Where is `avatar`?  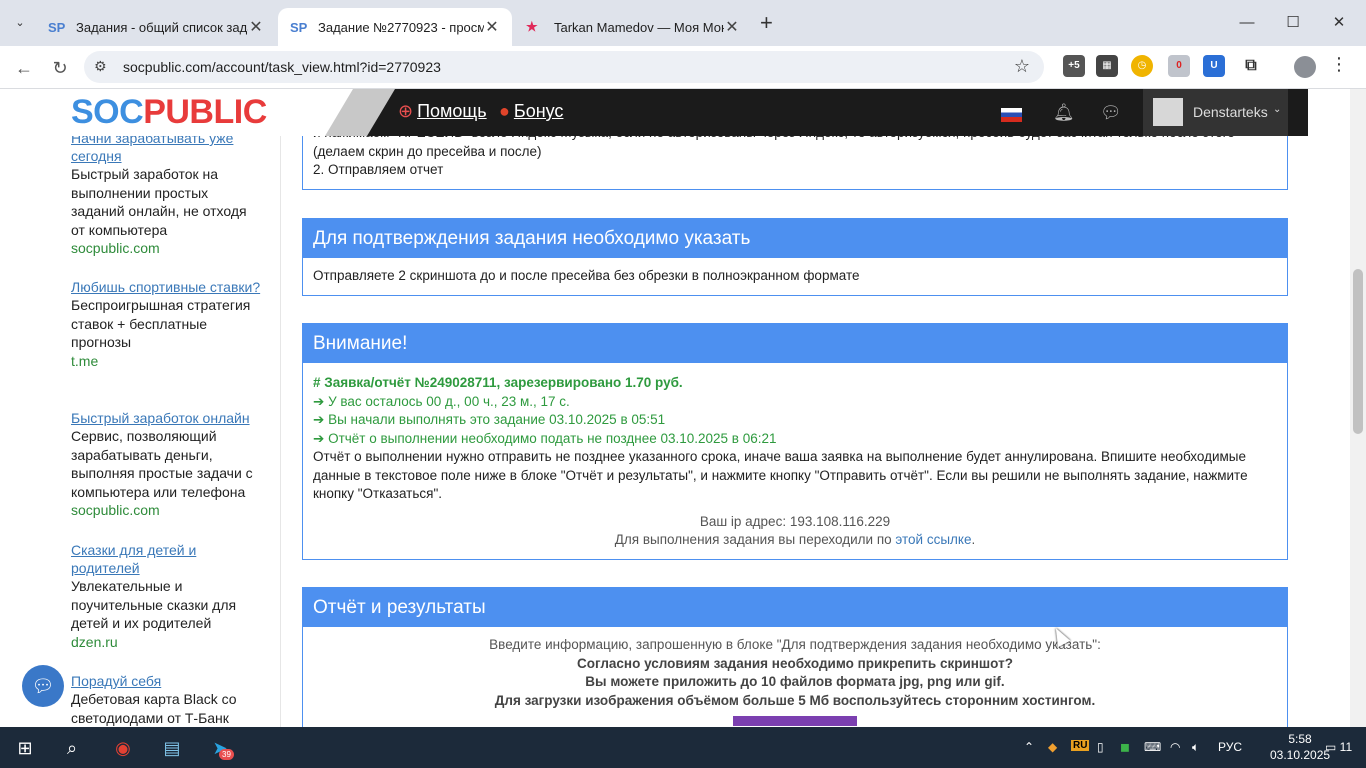 avatar is located at coordinates (1168, 112).